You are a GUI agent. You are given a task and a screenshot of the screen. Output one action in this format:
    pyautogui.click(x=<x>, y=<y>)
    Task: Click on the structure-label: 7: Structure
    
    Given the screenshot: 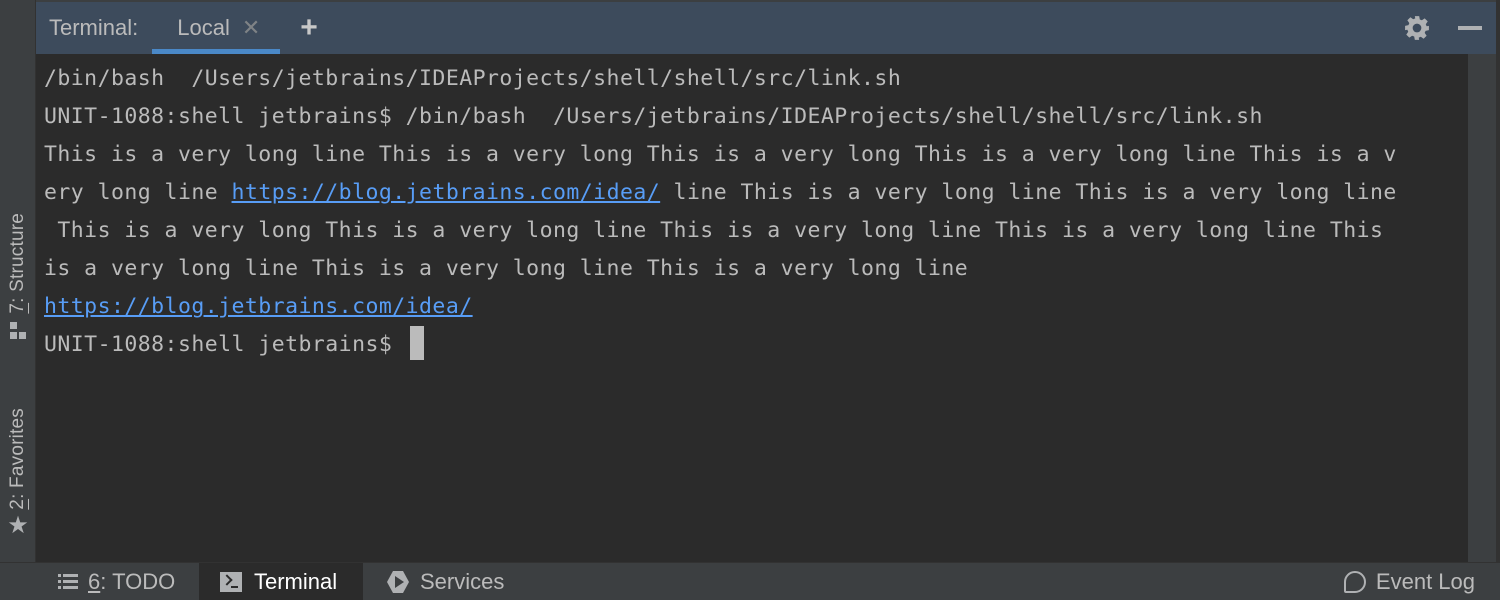 What is the action you would take?
    pyautogui.click(x=17, y=263)
    